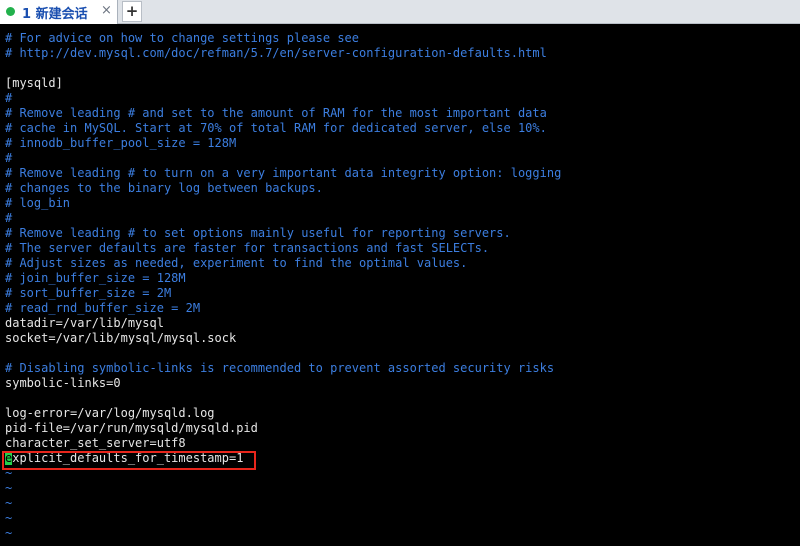  What do you see at coordinates (10, 11) in the screenshot?
I see `connection-status-icon` at bounding box center [10, 11].